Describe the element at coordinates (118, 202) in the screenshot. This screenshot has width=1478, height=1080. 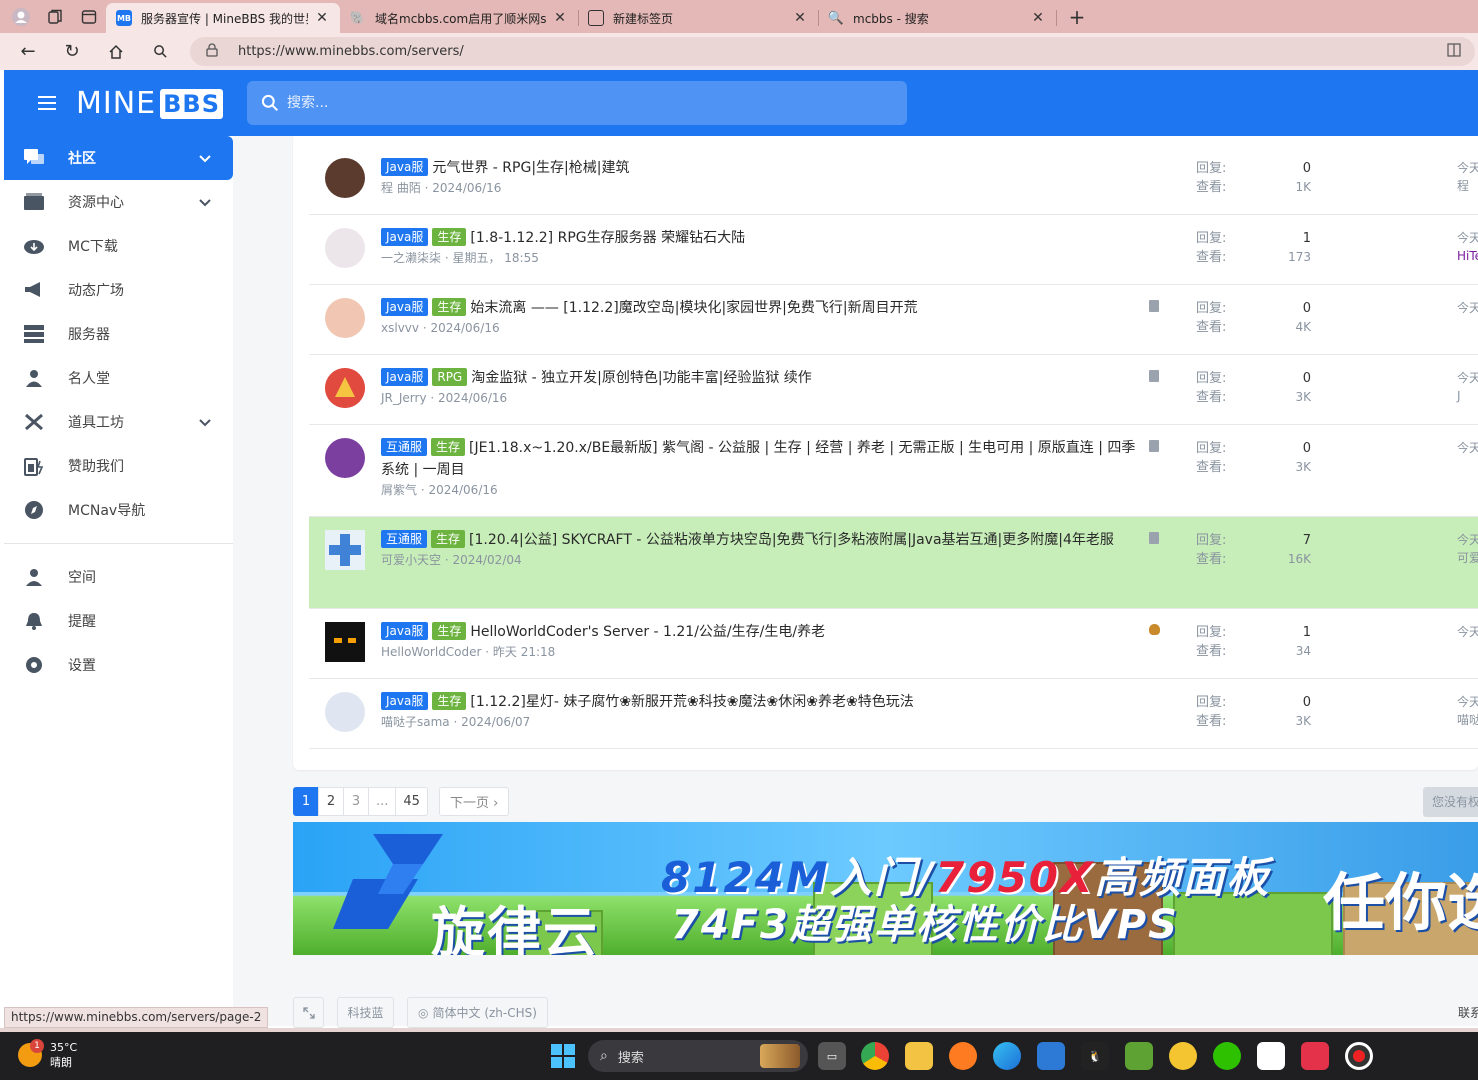
I see `sidebar-item-2: 资源中心` at that location.